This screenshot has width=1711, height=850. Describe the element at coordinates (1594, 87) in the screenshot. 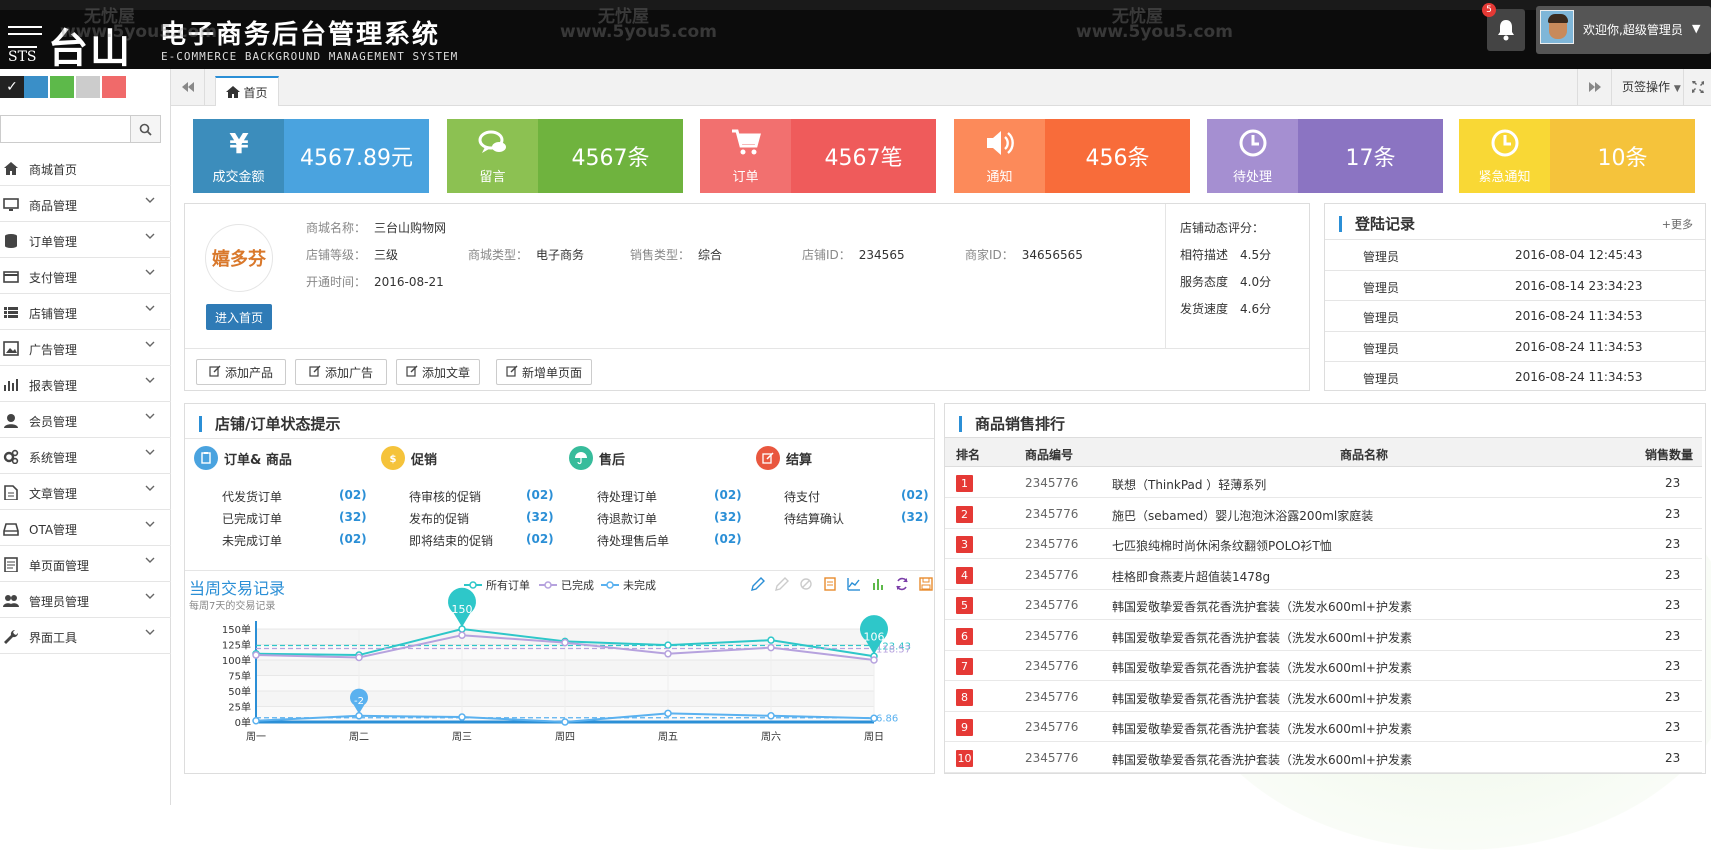

I see `tabs-next-button` at that location.